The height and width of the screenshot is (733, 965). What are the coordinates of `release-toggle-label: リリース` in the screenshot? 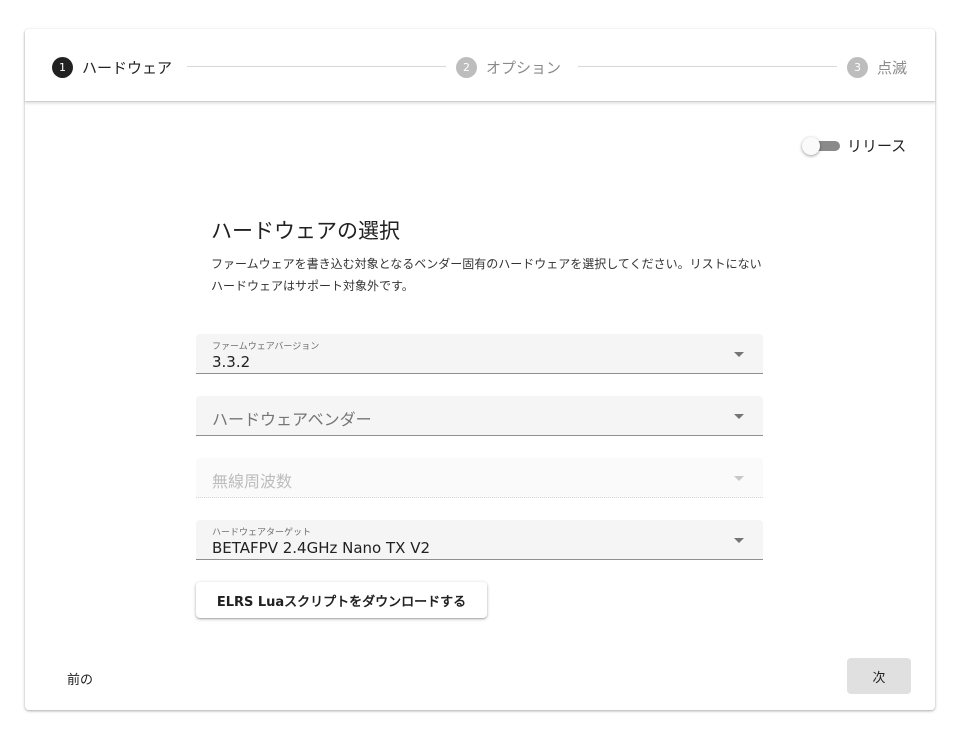 It's located at (877, 146).